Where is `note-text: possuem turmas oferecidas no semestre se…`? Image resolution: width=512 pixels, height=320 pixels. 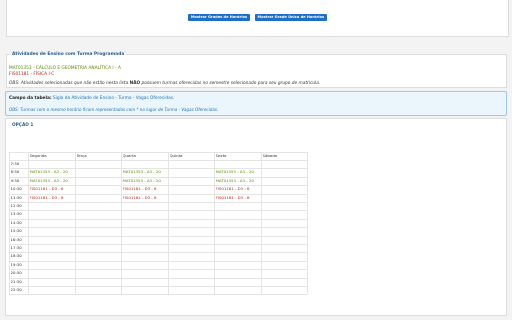 note-text: possuem turmas oferecidas no semestre se… is located at coordinates (230, 83).